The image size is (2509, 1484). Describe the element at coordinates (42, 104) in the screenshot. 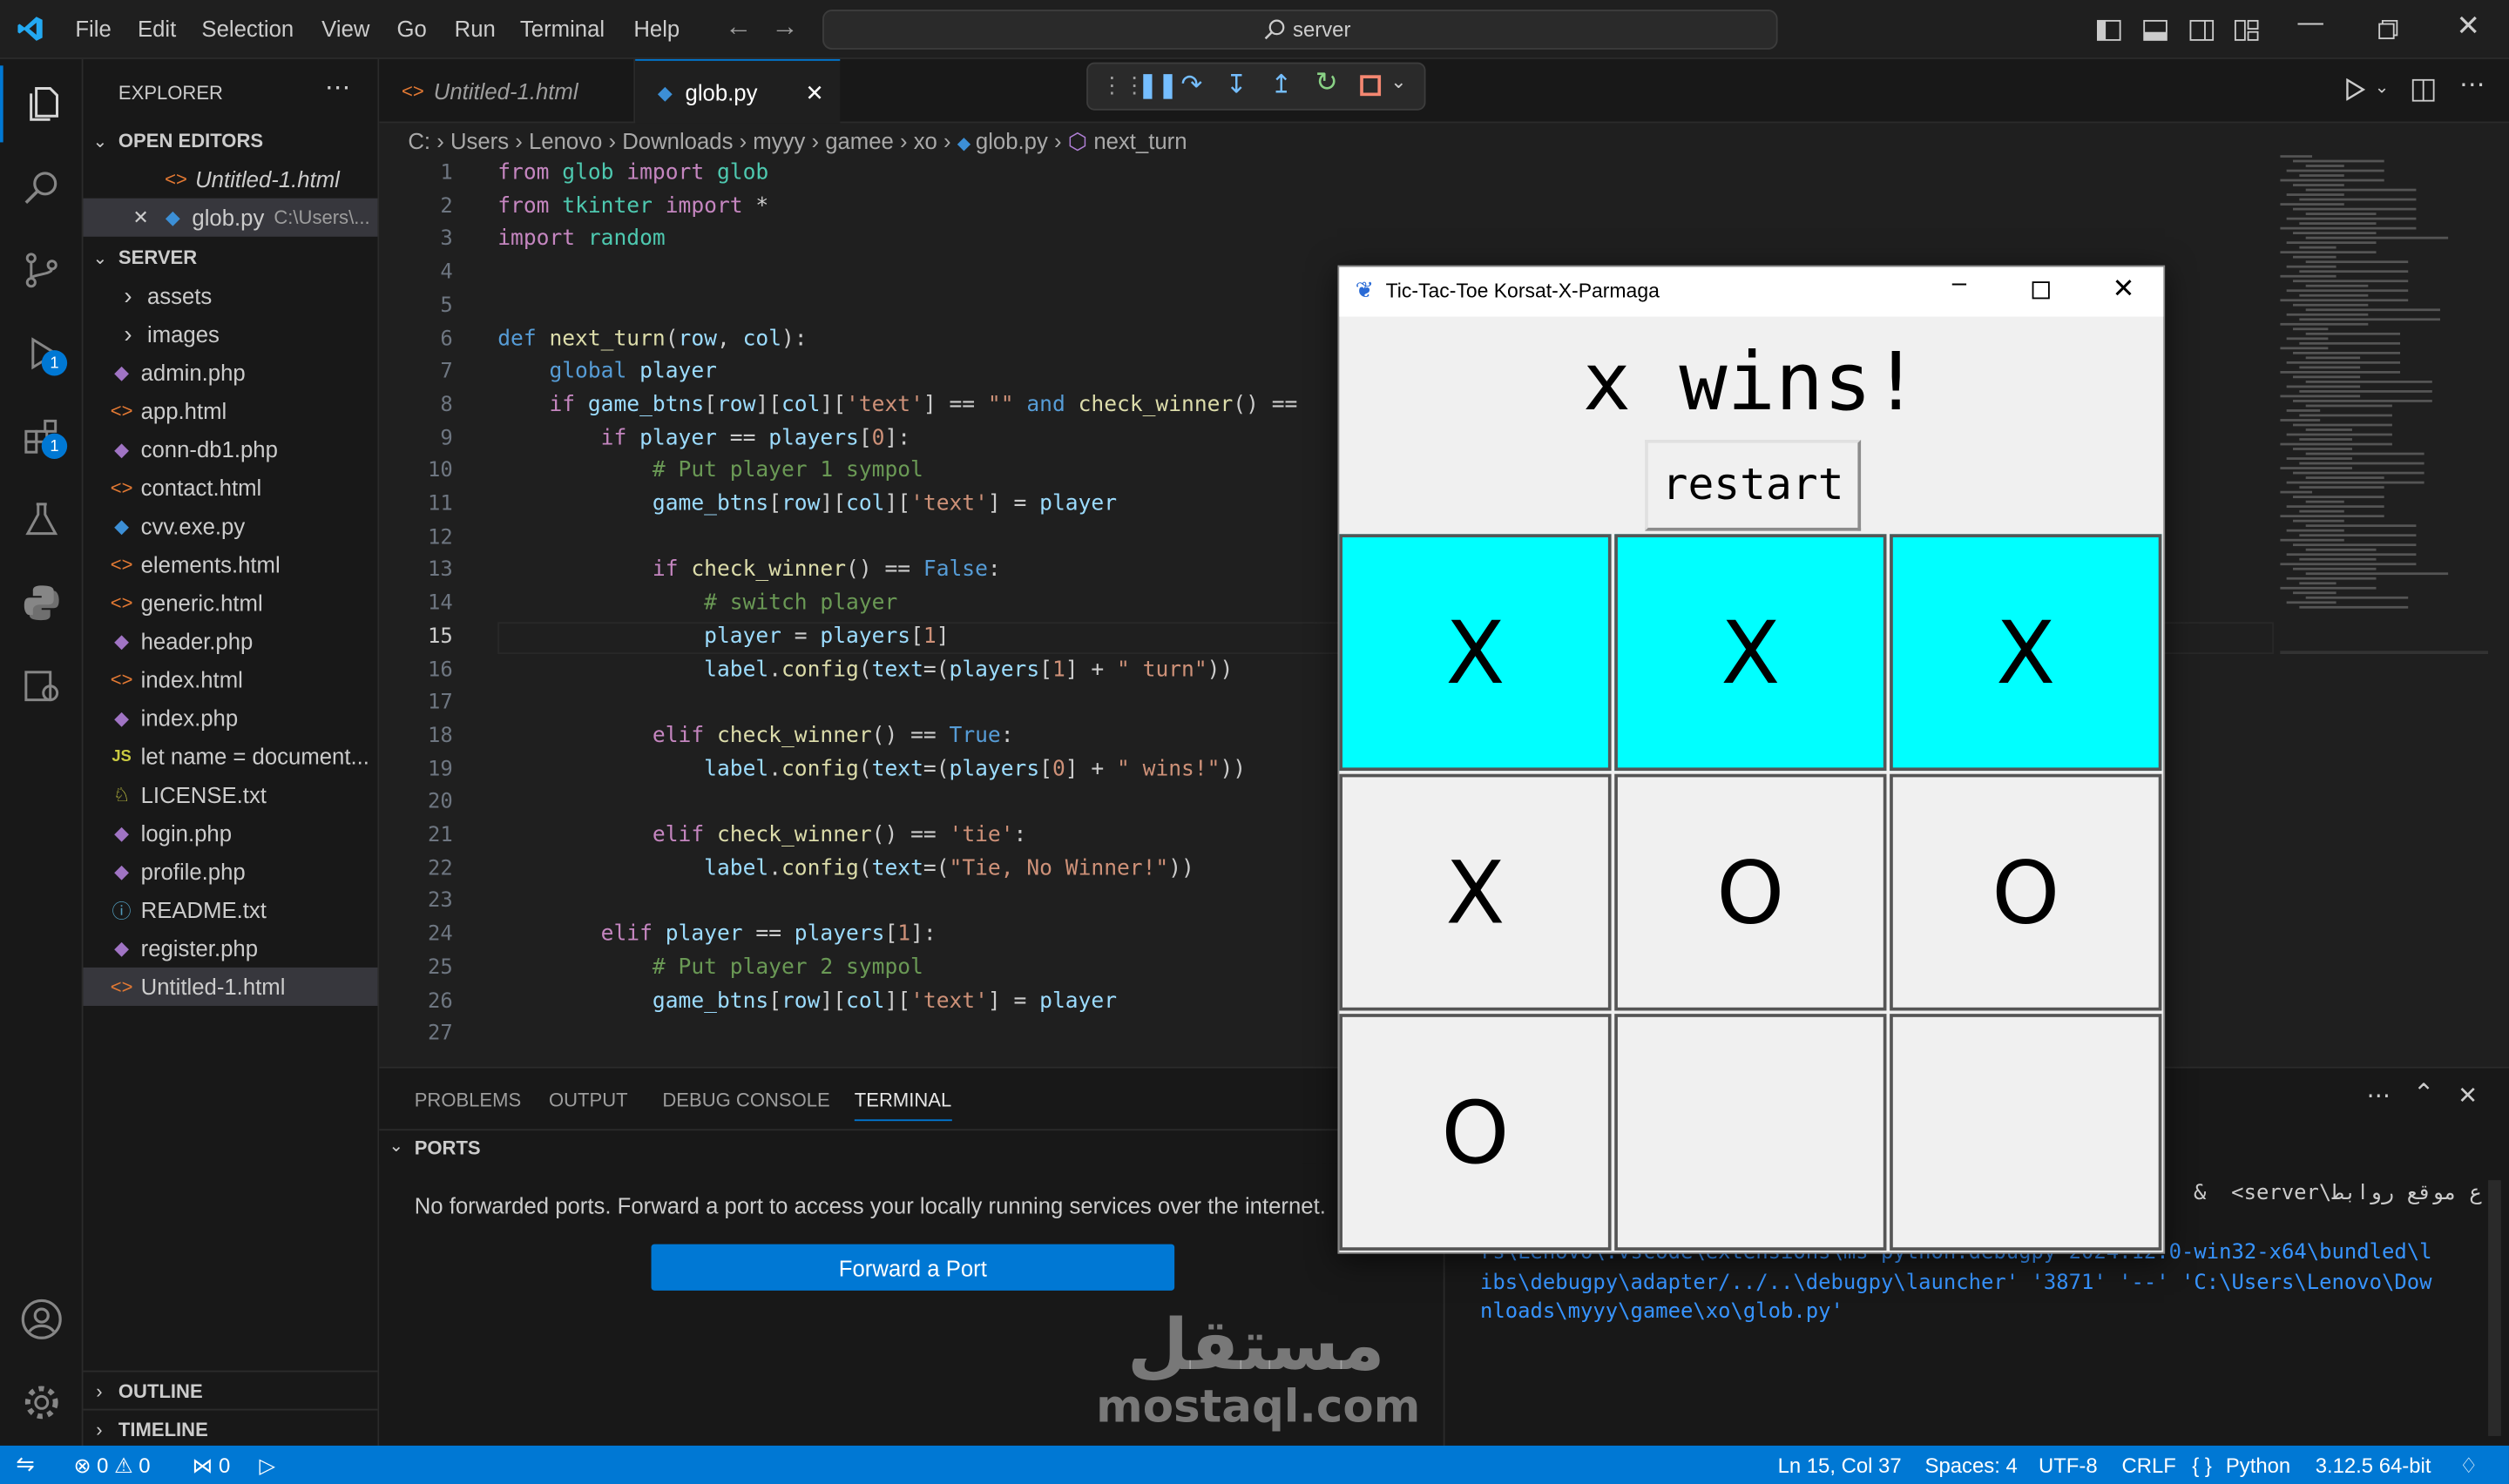

I see `explorer-activity` at that location.